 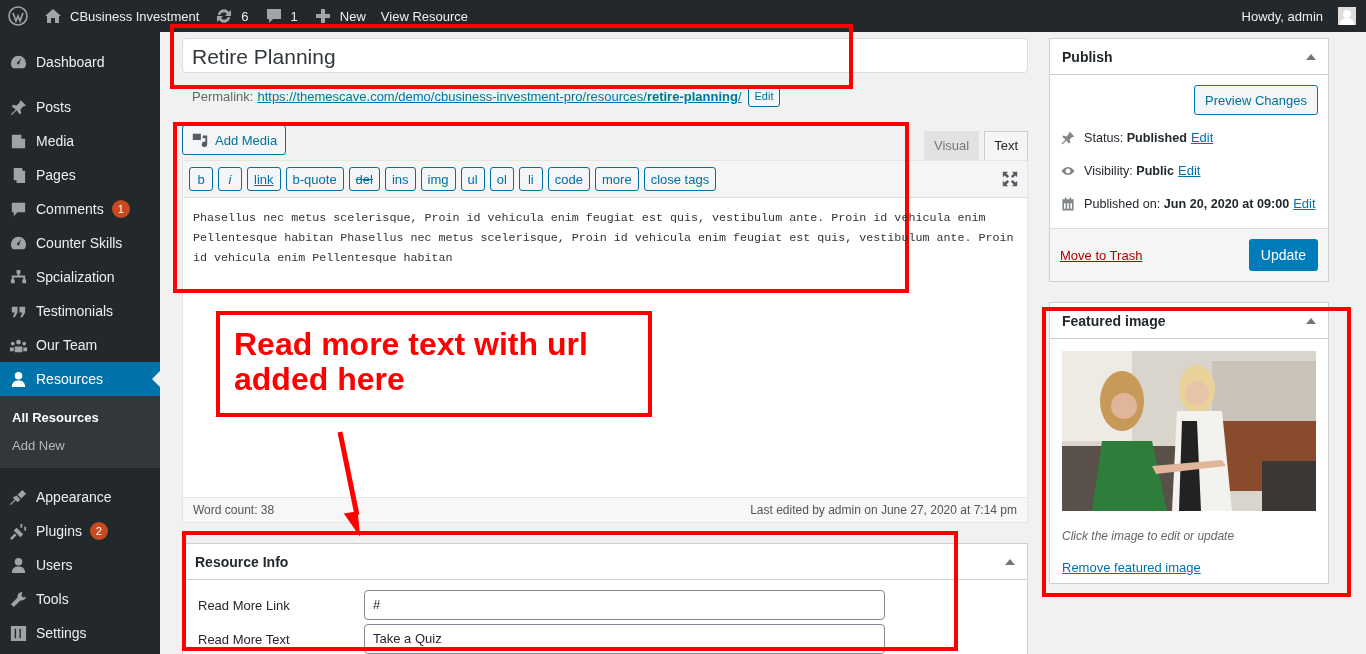 What do you see at coordinates (74, 497) in the screenshot?
I see `menu-label: Appearance` at bounding box center [74, 497].